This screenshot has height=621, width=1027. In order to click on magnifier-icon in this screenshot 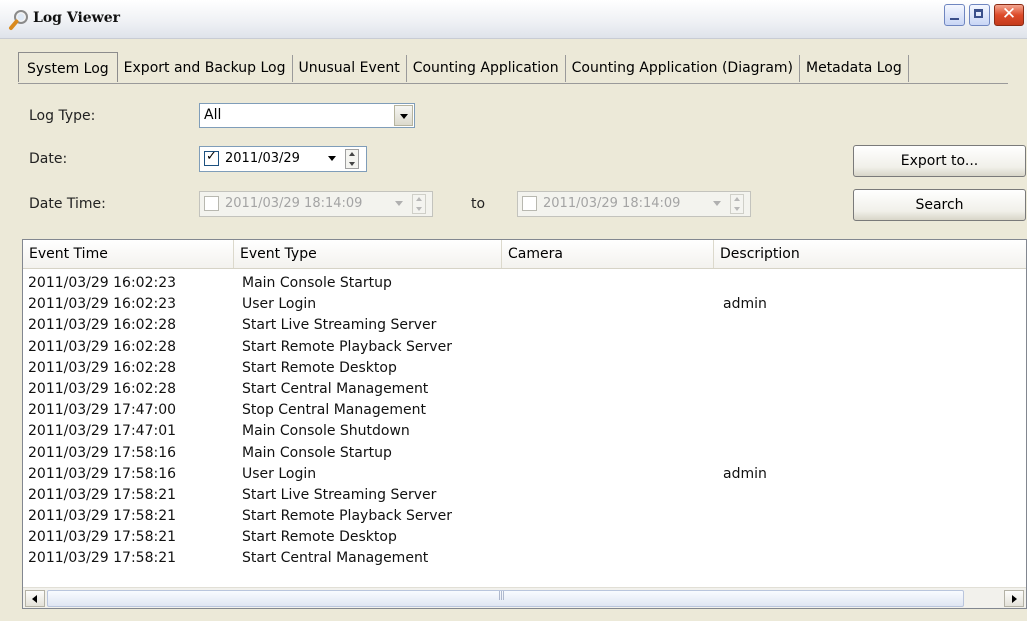, I will do `click(18, 20)`.